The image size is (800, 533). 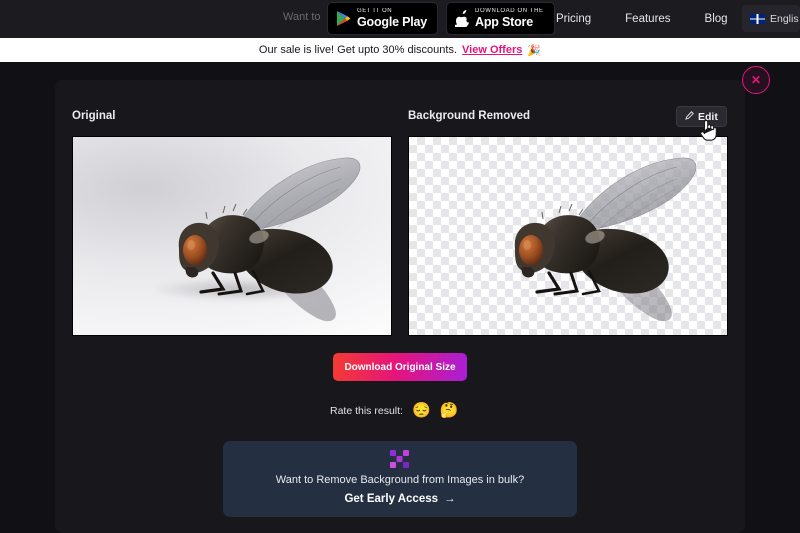 I want to click on google-play-button: GET IT ON Google Play, so click(x=383, y=18).